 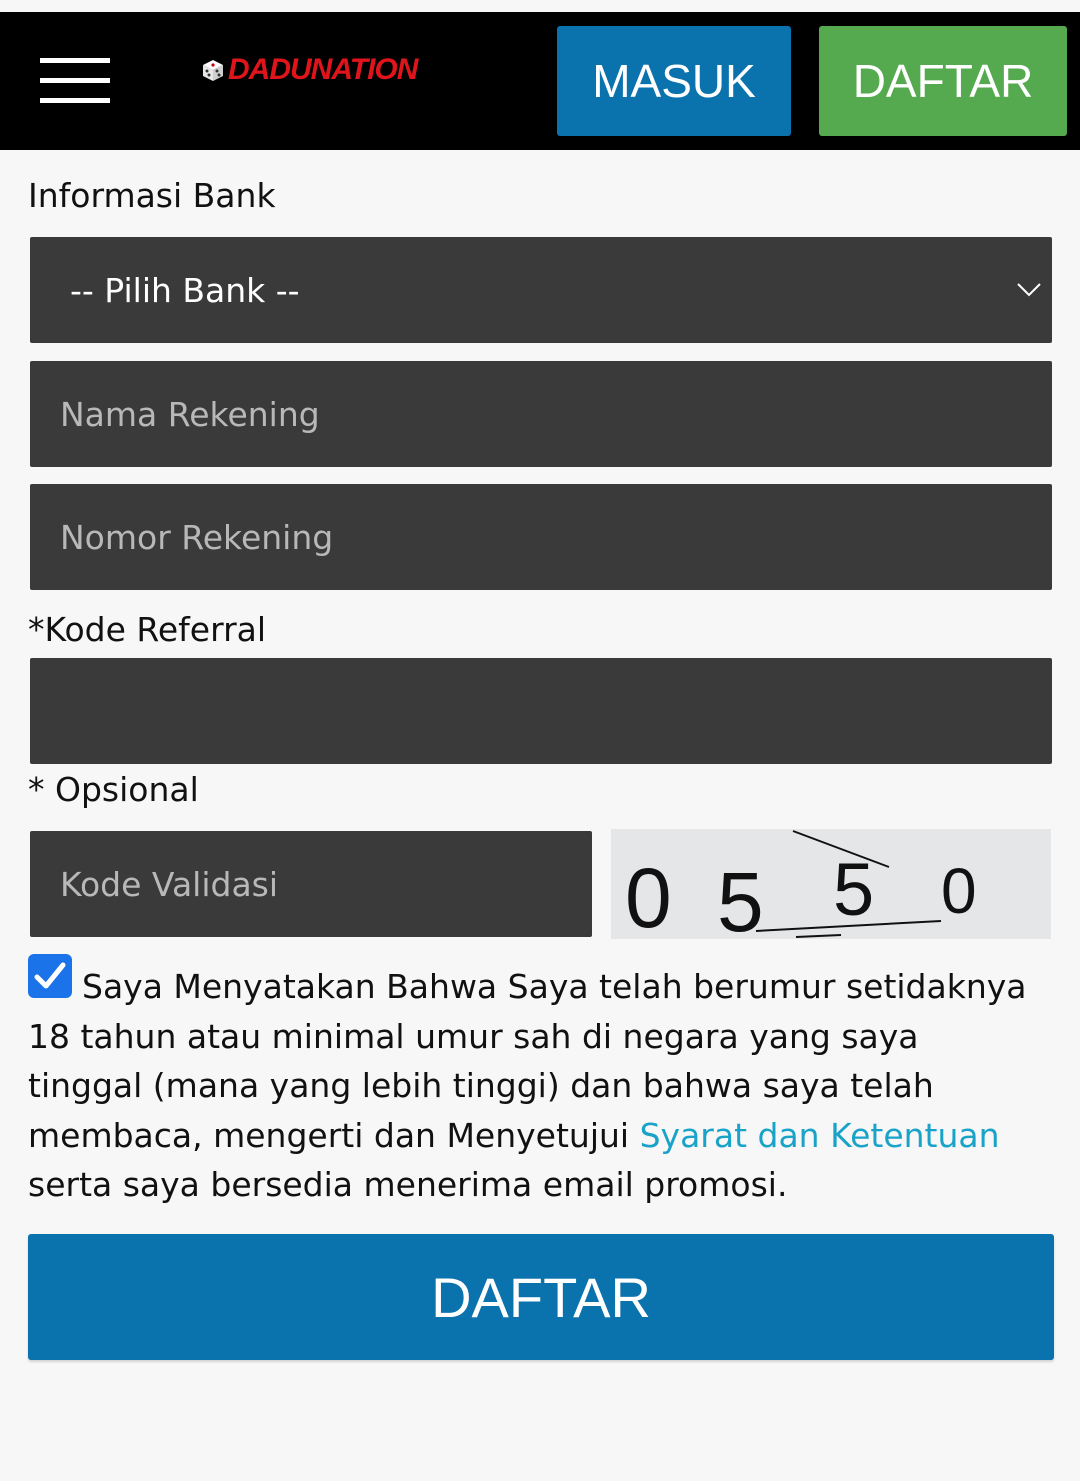 What do you see at coordinates (541, 1297) in the screenshot?
I see `submit-register-button: DAFTAR` at bounding box center [541, 1297].